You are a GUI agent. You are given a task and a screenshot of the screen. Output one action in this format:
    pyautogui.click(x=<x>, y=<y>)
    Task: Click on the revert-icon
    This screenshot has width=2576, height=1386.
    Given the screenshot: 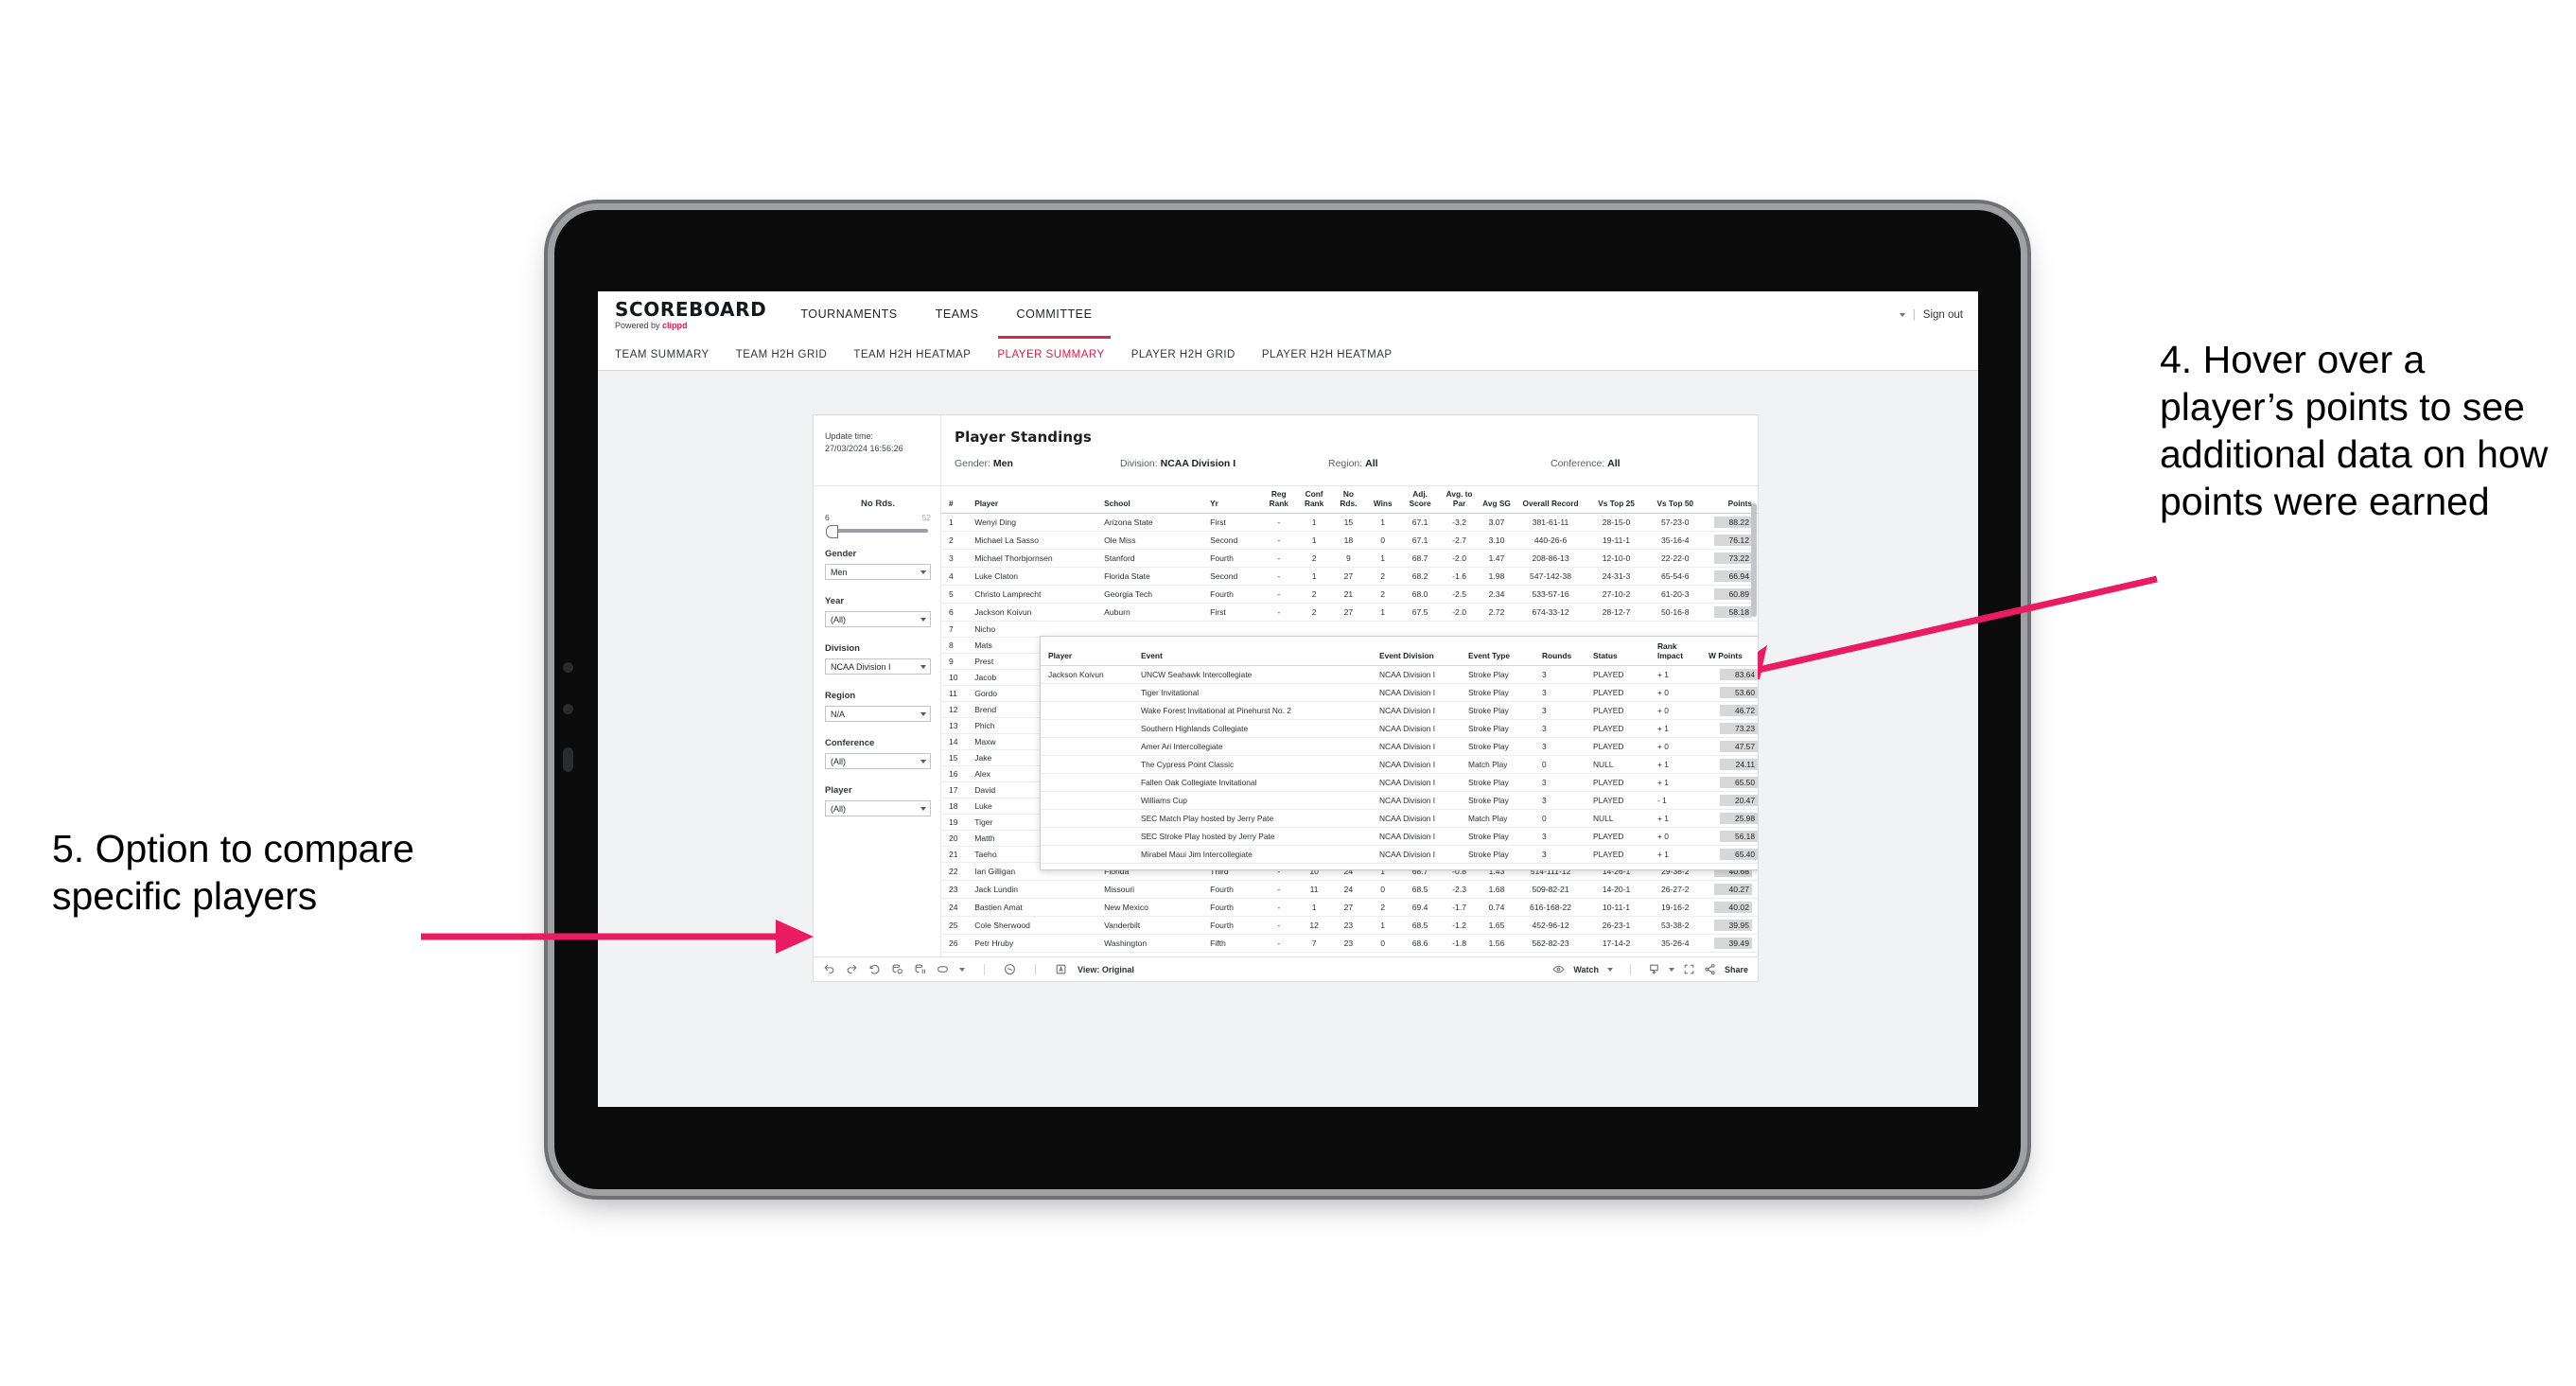 What is the action you would take?
    pyautogui.click(x=875, y=969)
    